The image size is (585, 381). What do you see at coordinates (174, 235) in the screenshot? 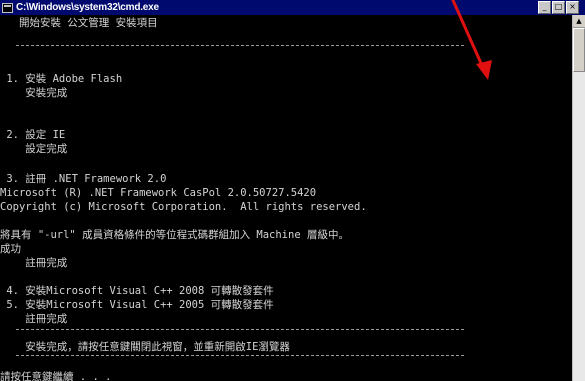
I see `console-line: 將具有 "-url" 成員資格條件的等位程式碼群組加入 Machine 層級中。` at bounding box center [174, 235].